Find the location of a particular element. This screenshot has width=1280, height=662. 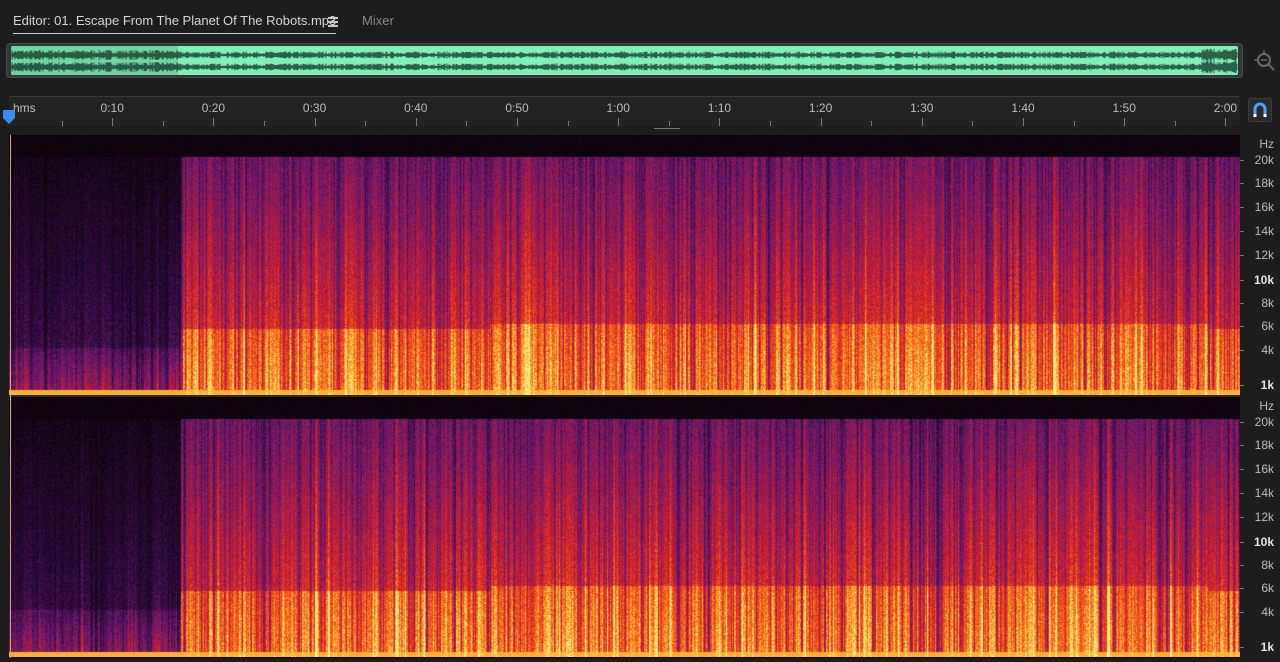

playback-cursor-line is located at coordinates (10, 396).